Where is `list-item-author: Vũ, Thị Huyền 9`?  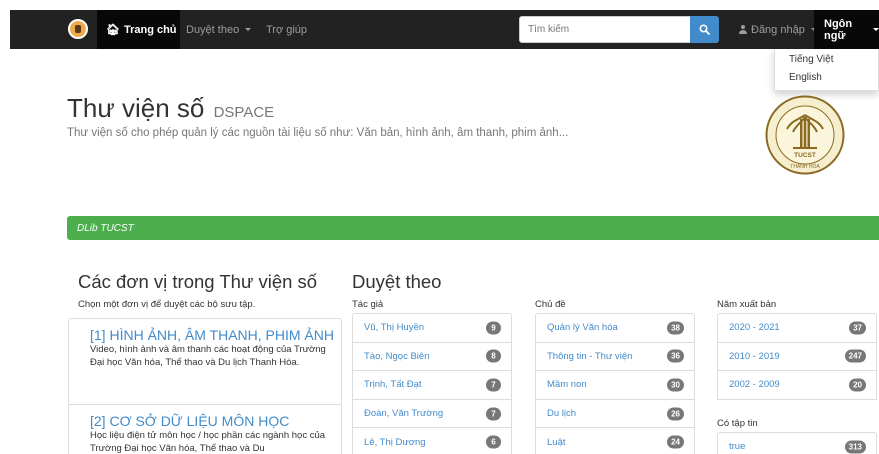 list-item-author: Vũ, Thị Huyền 9 is located at coordinates (432, 328).